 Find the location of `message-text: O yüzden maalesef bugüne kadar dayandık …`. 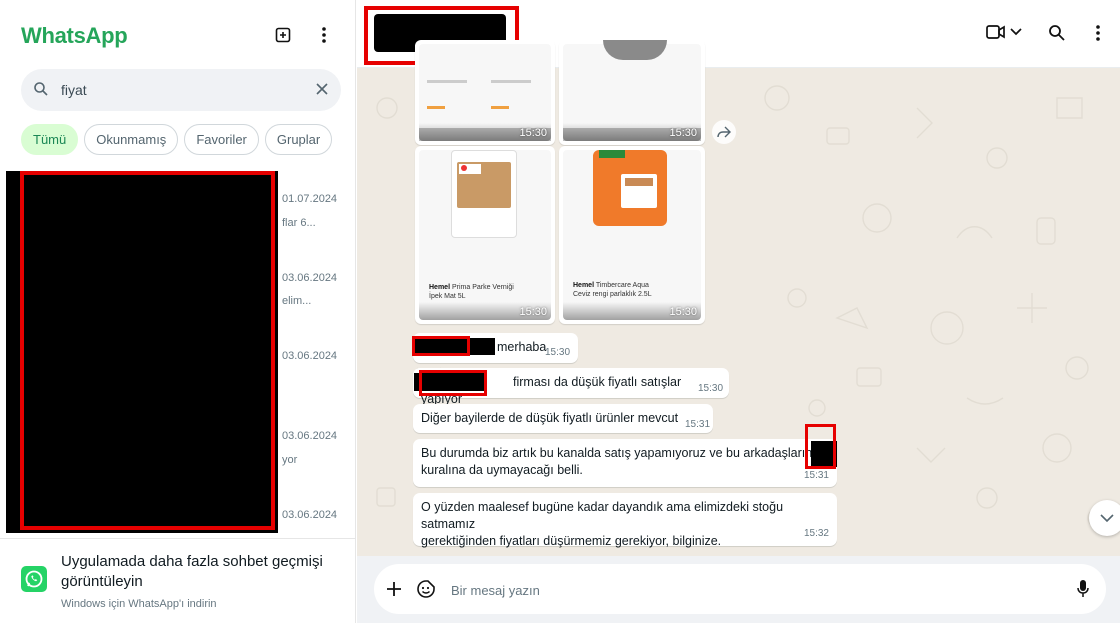

message-text: O yüzden maalesef bugüne kadar dayandık … is located at coordinates (602, 515).